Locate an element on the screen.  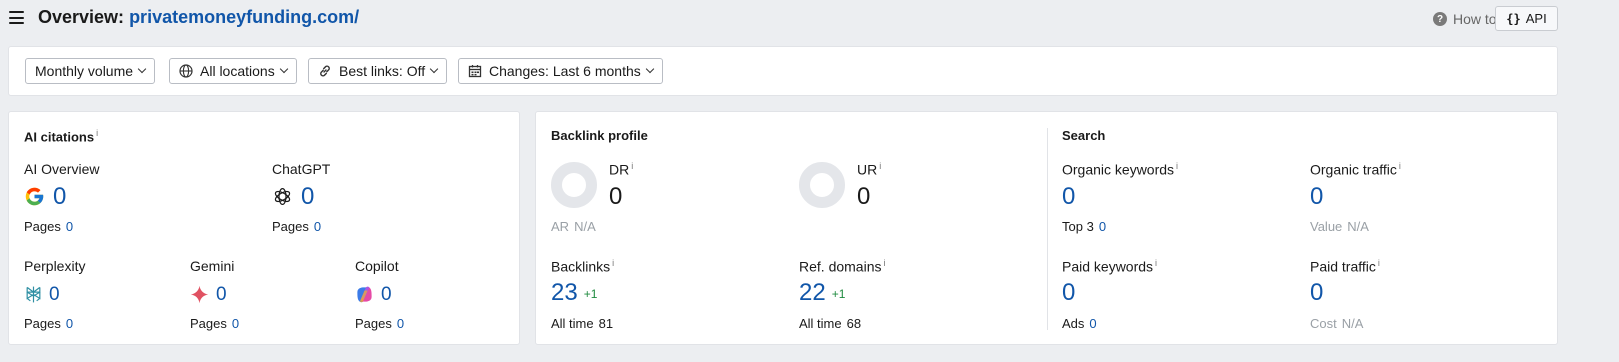
changes-period-dropdown: Changes: Last 6 months is located at coordinates (560, 71).